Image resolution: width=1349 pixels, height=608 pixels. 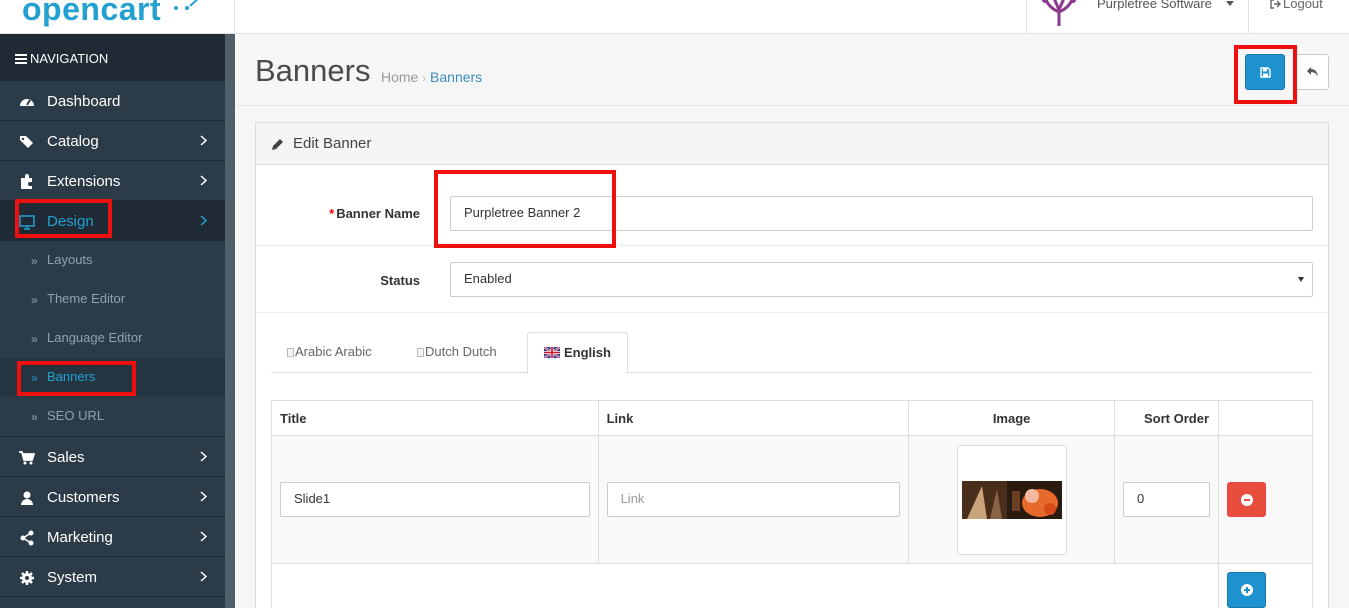 I want to click on cart-logo-icon, so click(x=186, y=5).